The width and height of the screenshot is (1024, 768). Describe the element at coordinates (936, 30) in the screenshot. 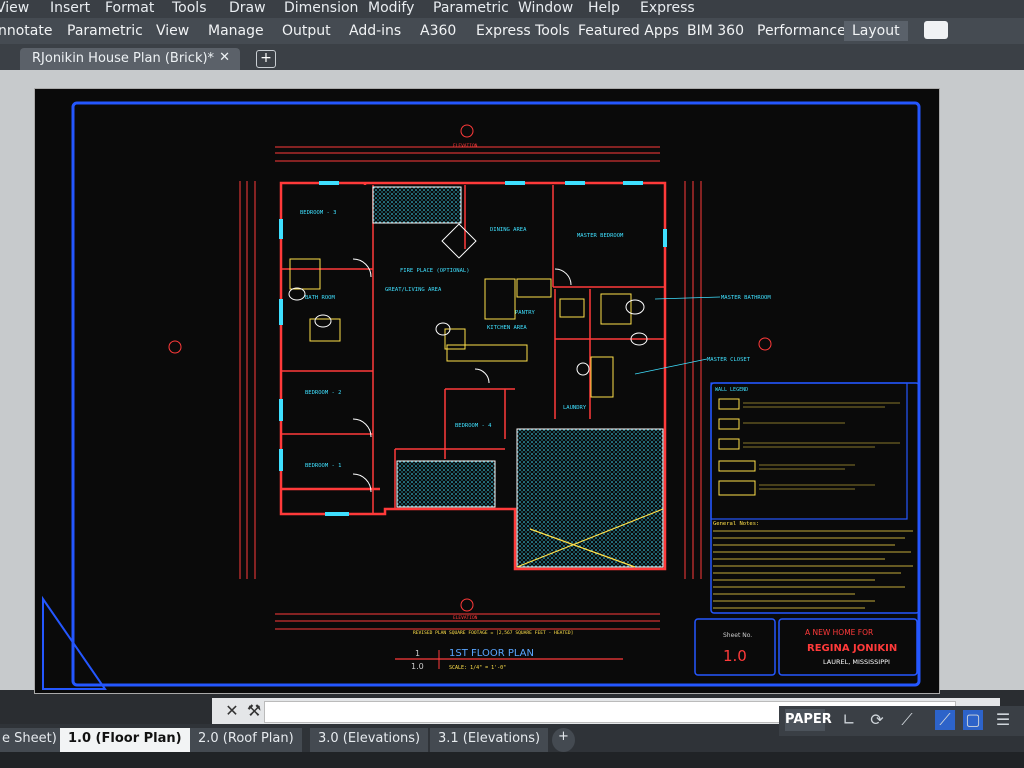

I see `ribbon-options-icon` at that location.